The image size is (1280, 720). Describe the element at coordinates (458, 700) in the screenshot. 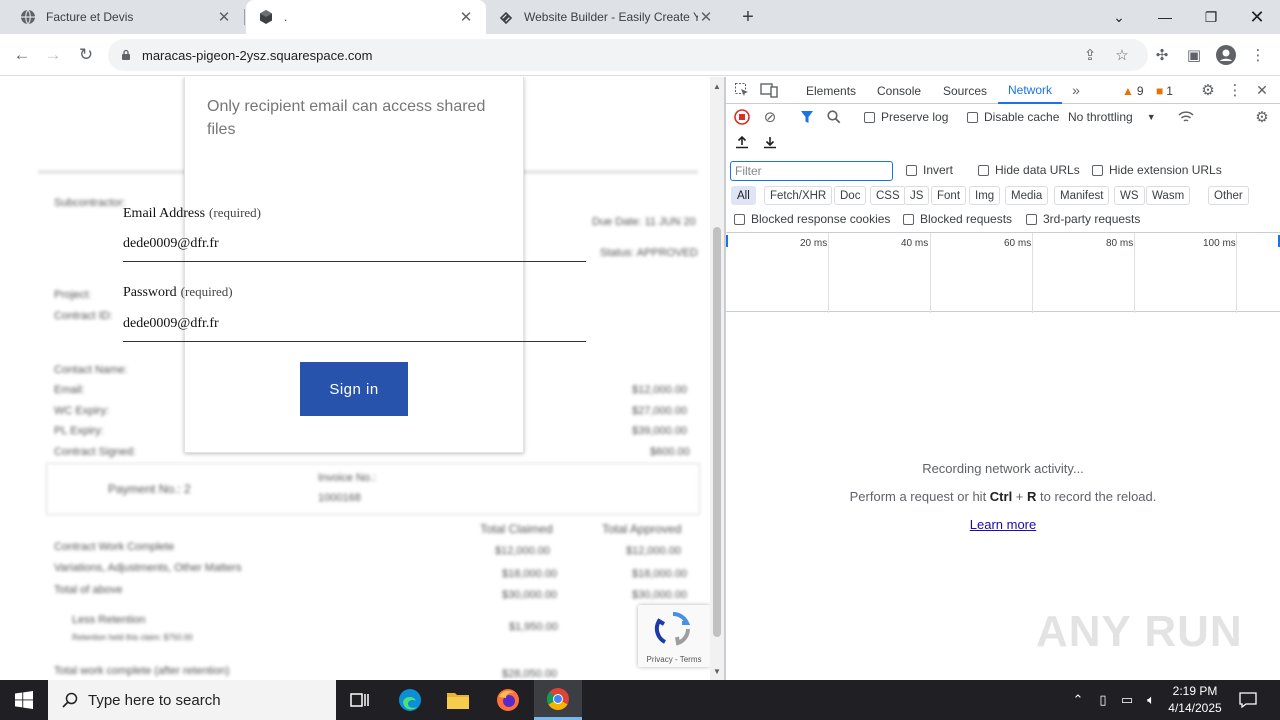

I see `file-explorer-icon` at that location.